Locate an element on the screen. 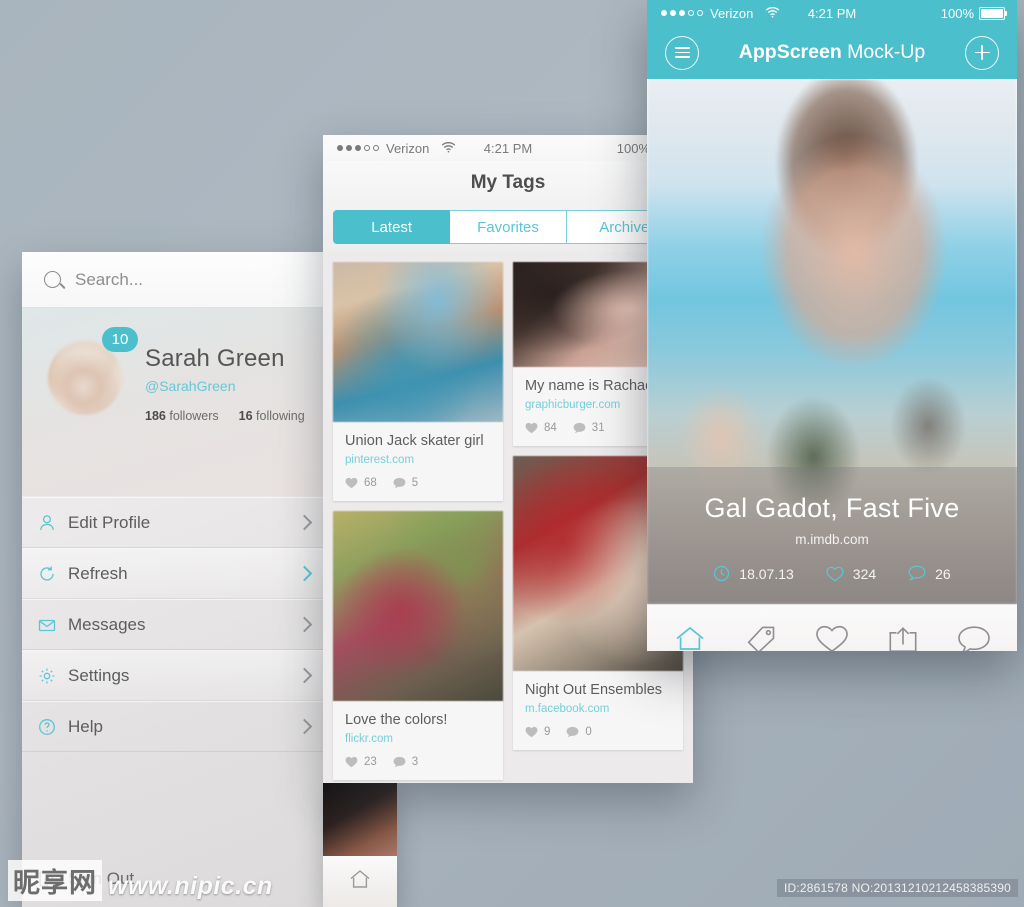 Image resolution: width=1024 pixels, height=907 pixels. app-title-rest: Mock-Up is located at coordinates (883, 52).